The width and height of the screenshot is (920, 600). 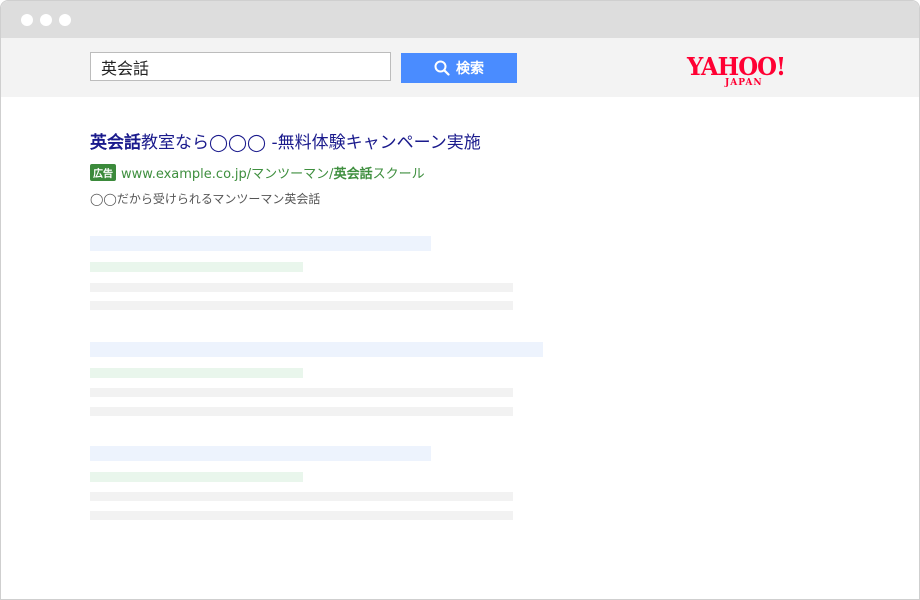 I want to click on ad-badge: 広告, so click(x=103, y=172).